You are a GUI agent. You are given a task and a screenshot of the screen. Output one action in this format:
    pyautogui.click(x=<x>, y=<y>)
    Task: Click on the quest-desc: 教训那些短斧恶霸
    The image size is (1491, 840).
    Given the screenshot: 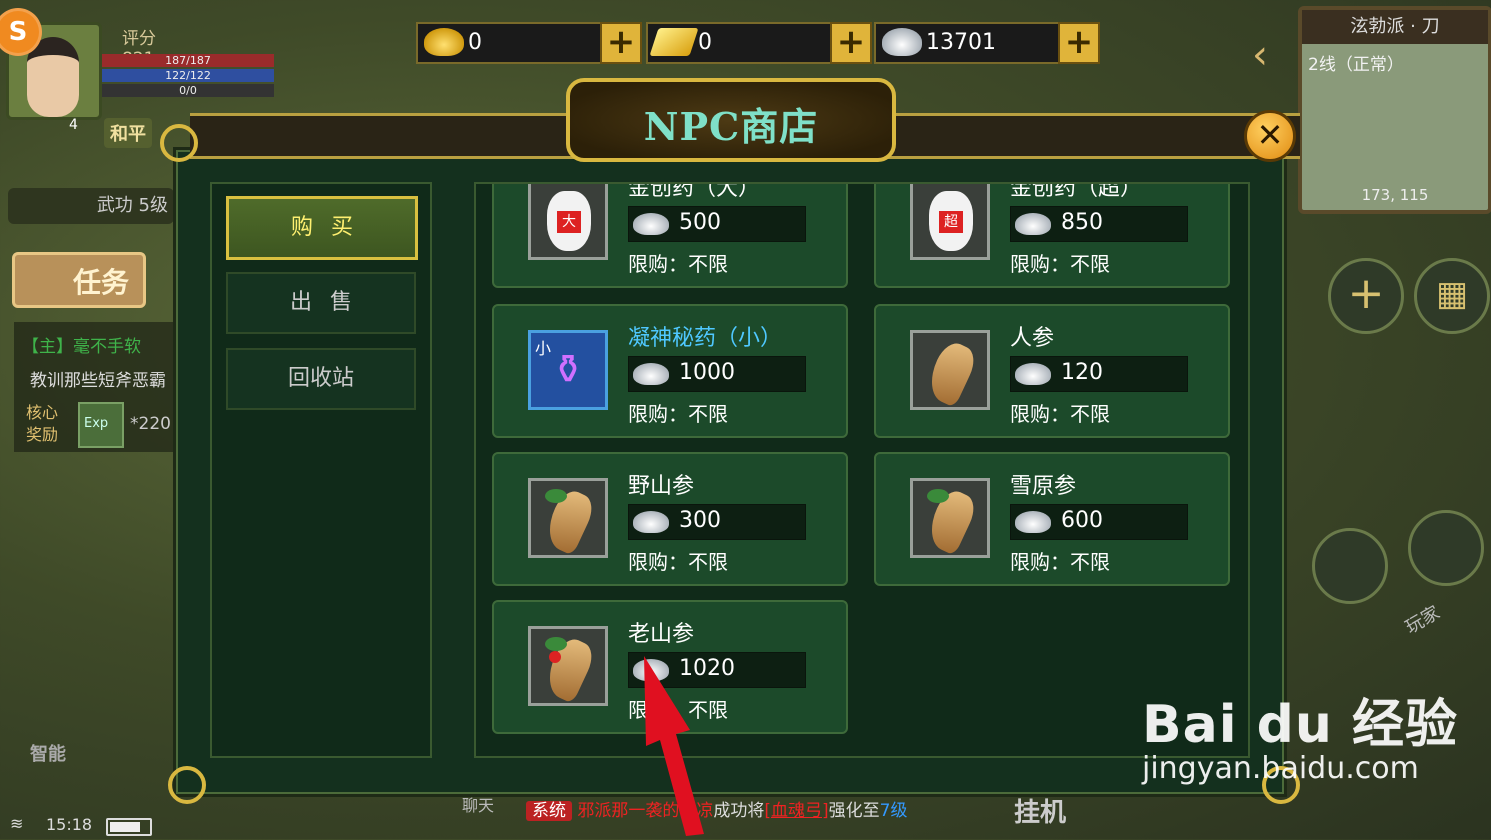 What is the action you would take?
    pyautogui.click(x=98, y=381)
    